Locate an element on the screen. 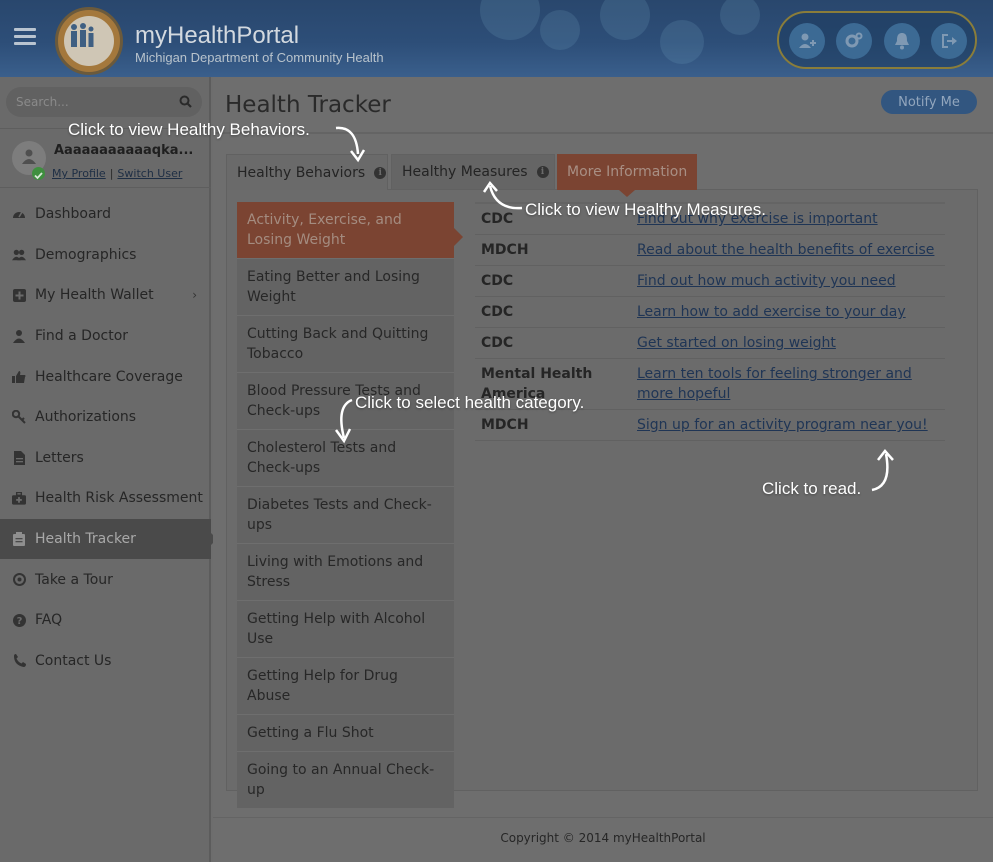 This screenshot has height=862, width=993. tab-healthy-measures: Healthy Measures i is located at coordinates (473, 172).